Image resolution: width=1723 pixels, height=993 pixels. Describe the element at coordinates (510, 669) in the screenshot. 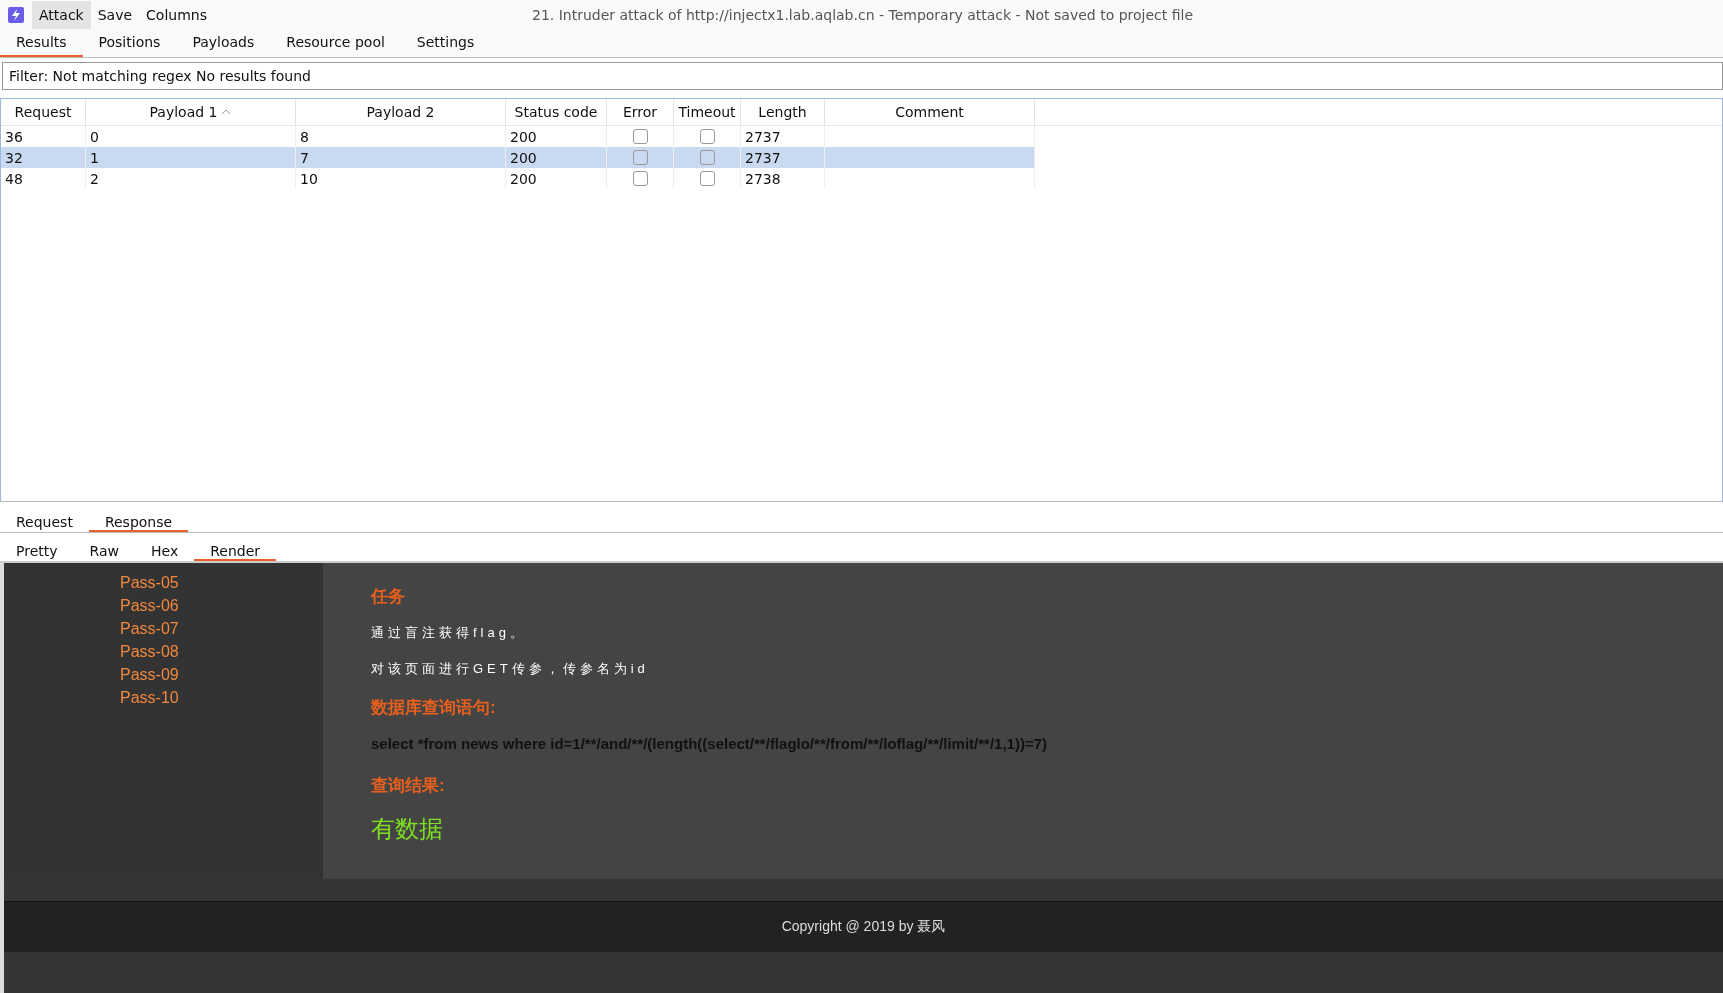

I see `task-text: 对该页面进行GET传参，传参名为id` at that location.